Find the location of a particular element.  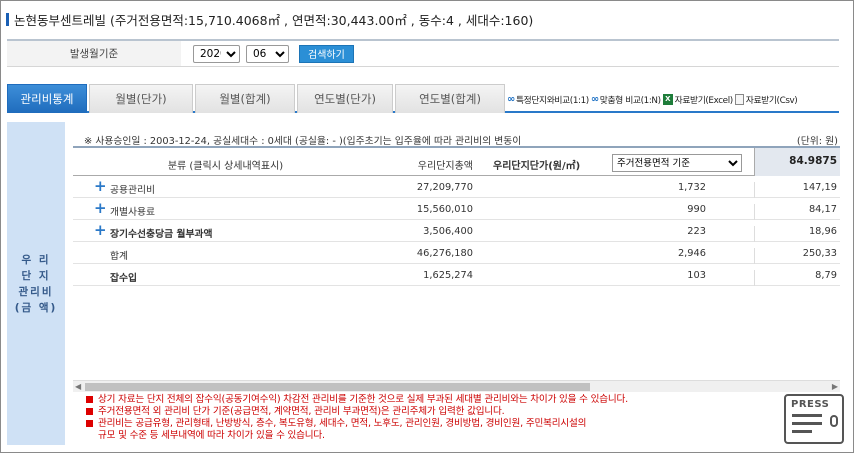

compare-specific-link: ∞ 특정단지와비교(1:1) is located at coordinates (548, 99).